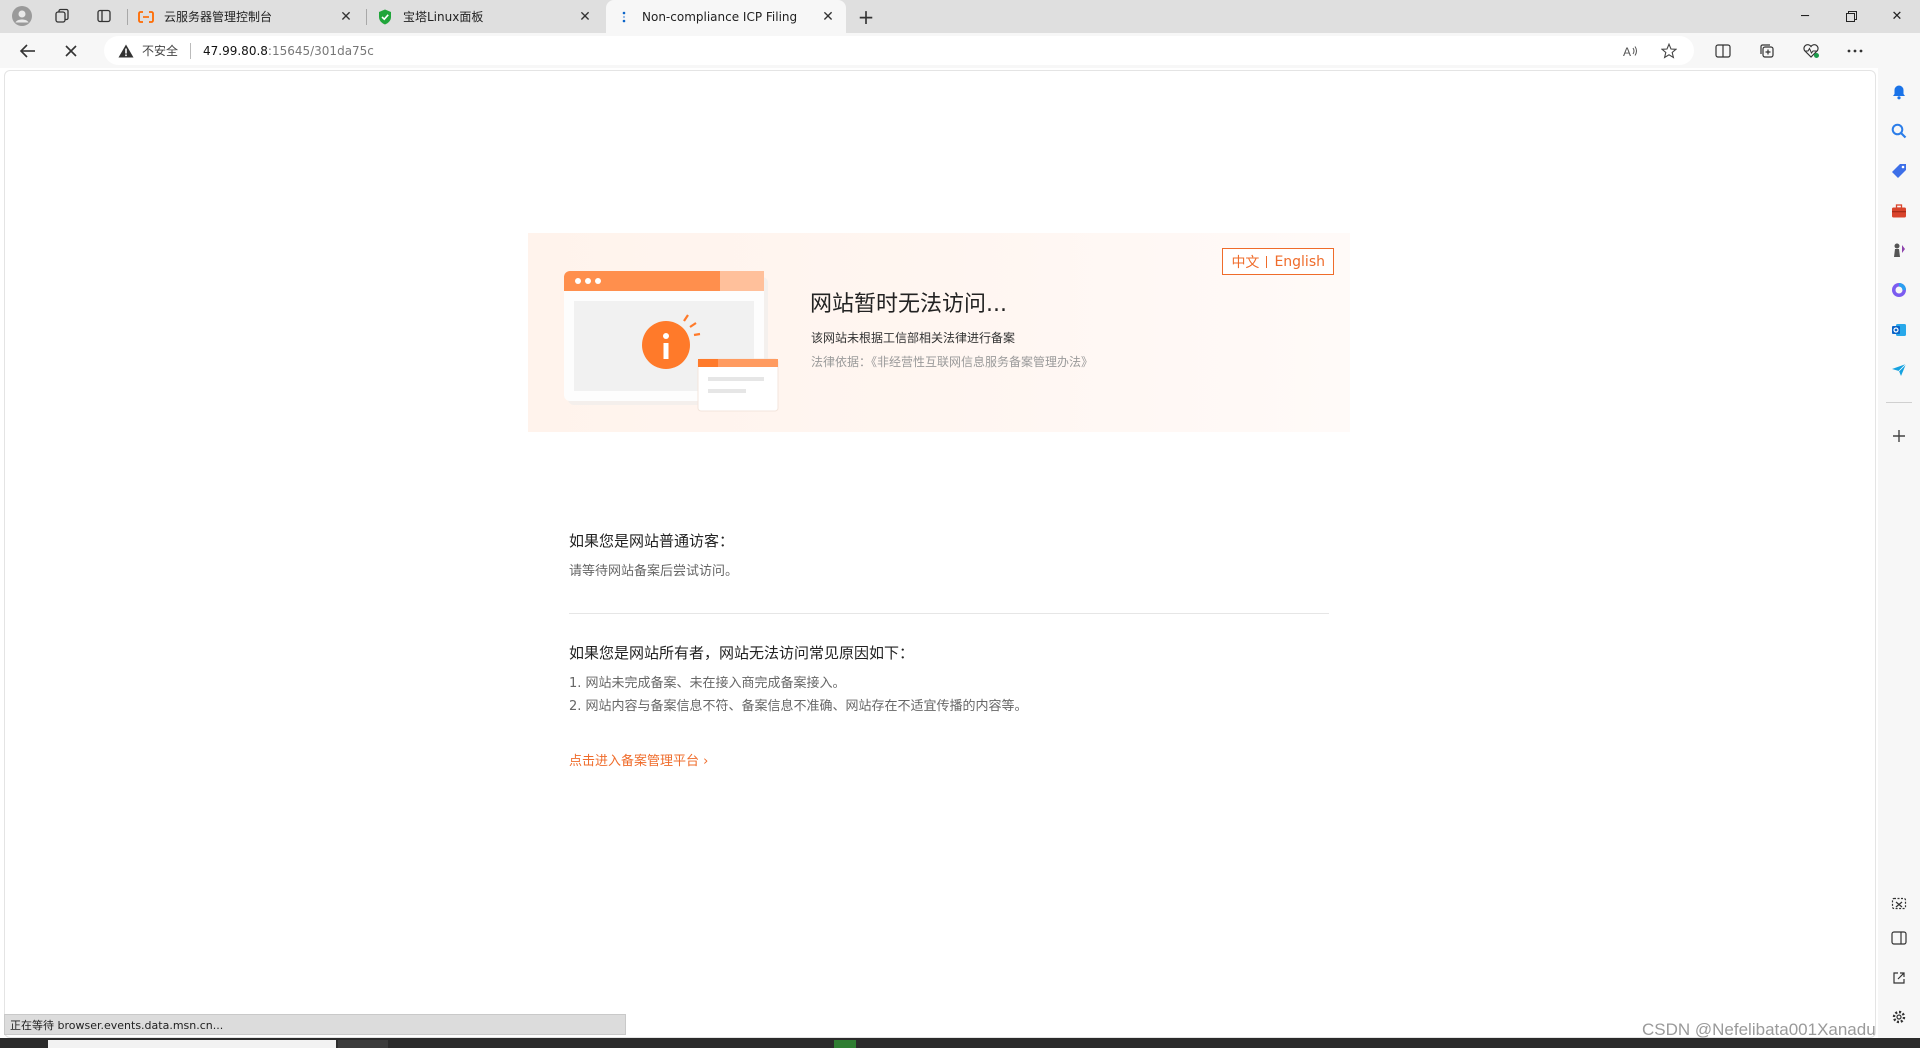  What do you see at coordinates (160, 50) in the screenshot?
I see `security-status: 不安全` at bounding box center [160, 50].